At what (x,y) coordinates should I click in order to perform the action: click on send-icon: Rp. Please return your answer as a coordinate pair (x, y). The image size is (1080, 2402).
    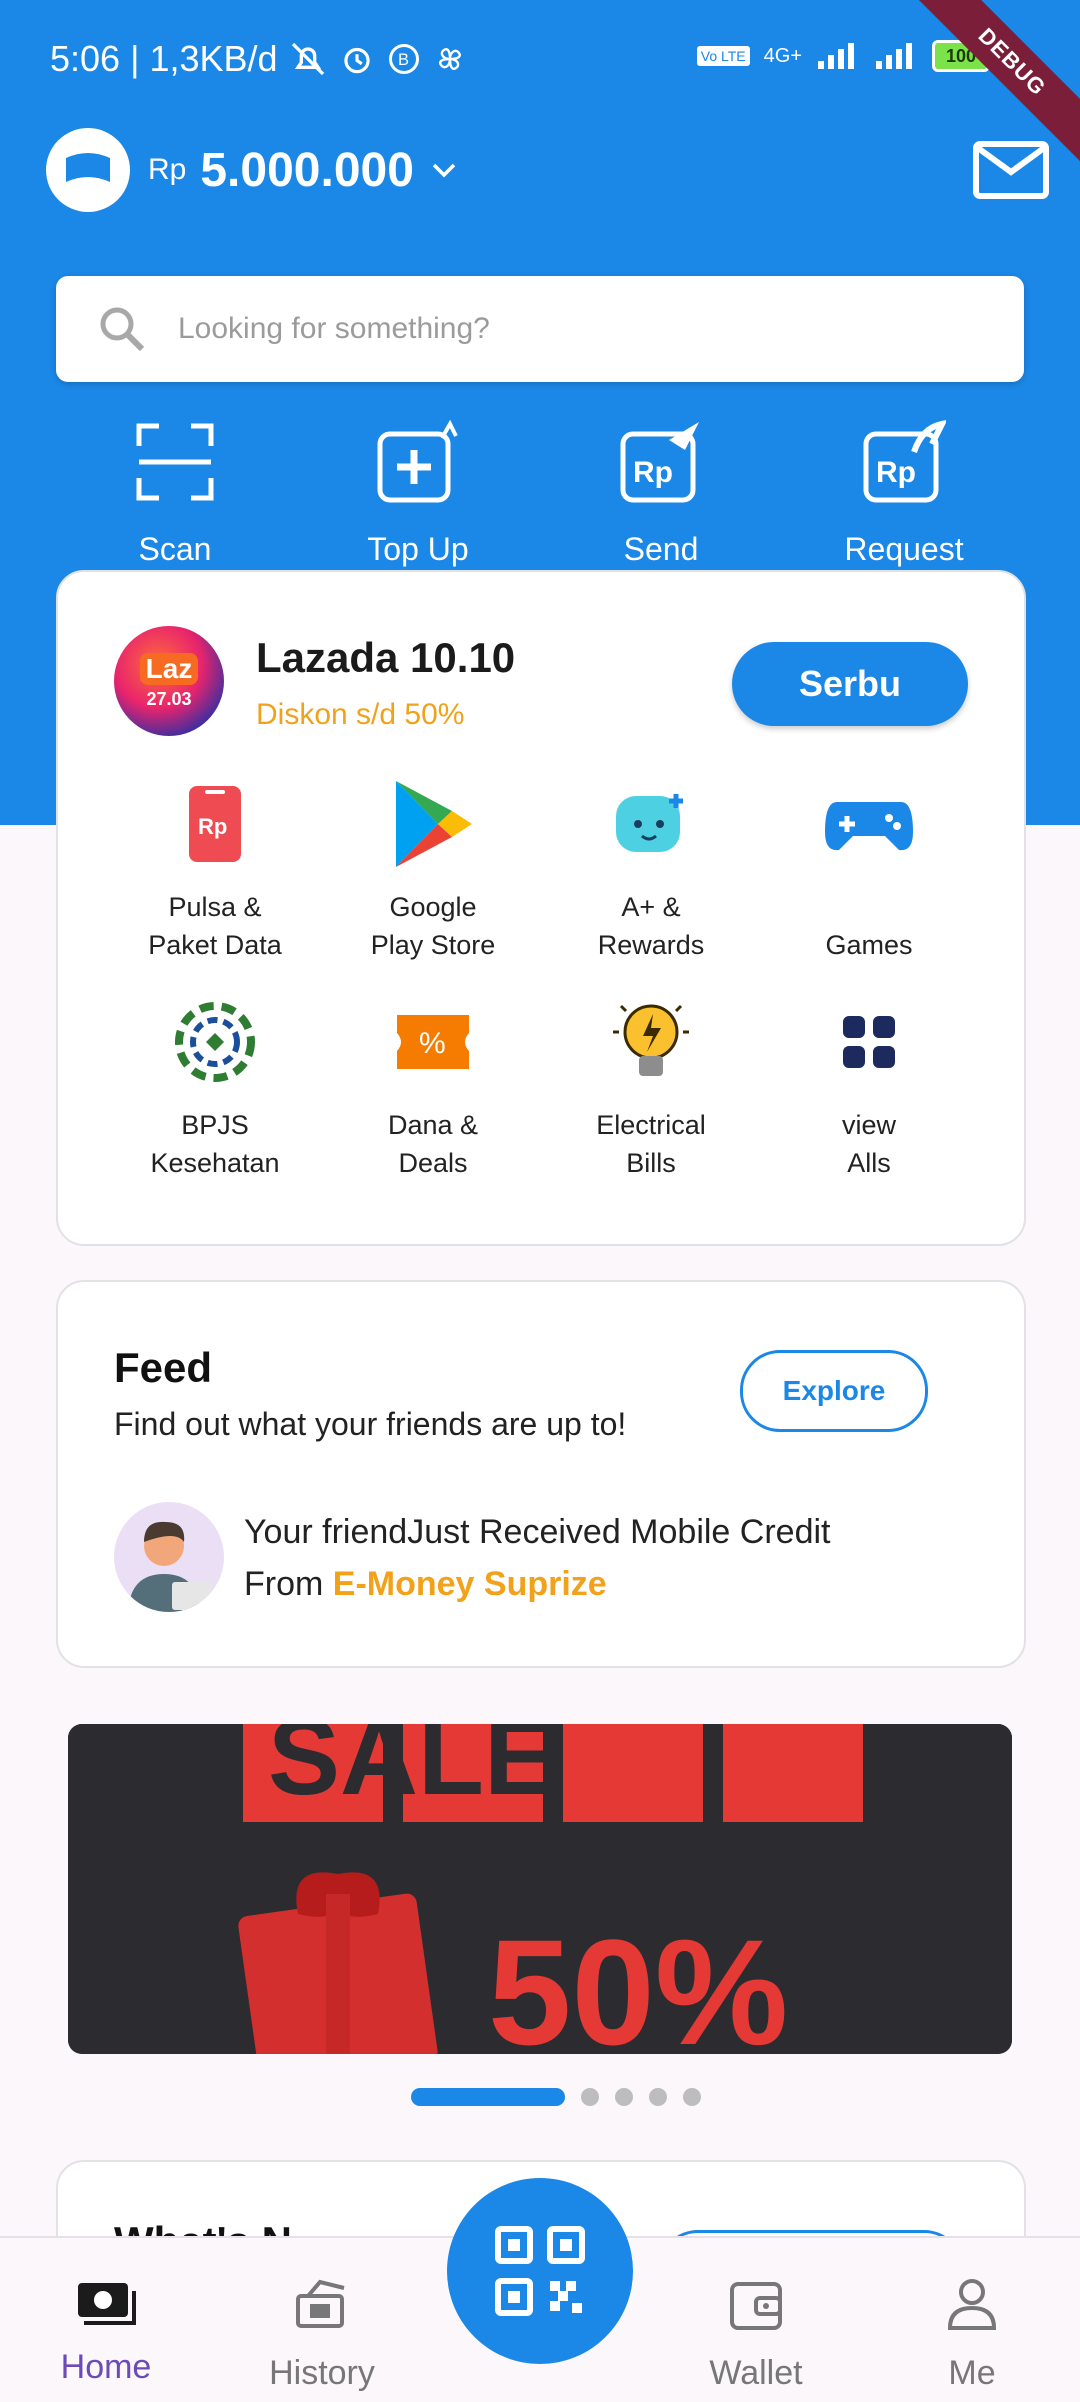
    Looking at the image, I should click on (659, 462).